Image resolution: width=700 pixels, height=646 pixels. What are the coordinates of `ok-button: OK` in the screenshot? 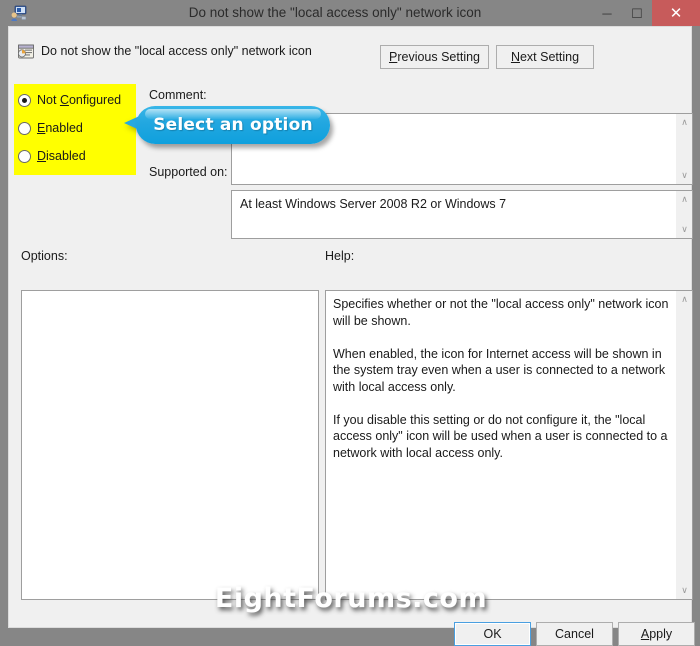 It's located at (492, 634).